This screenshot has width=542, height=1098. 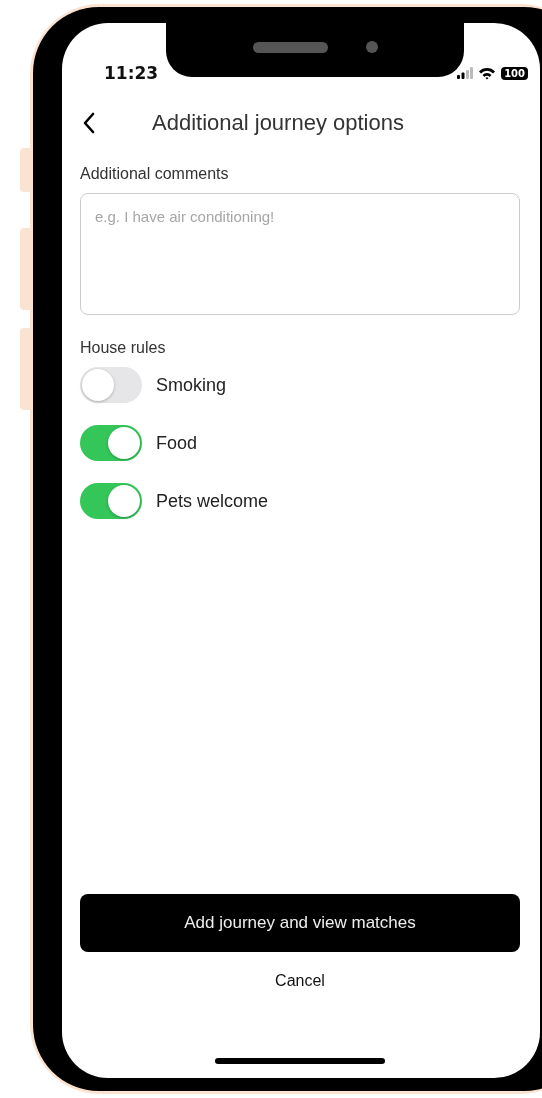 What do you see at coordinates (131, 73) in the screenshot?
I see `status-time: 11:23` at bounding box center [131, 73].